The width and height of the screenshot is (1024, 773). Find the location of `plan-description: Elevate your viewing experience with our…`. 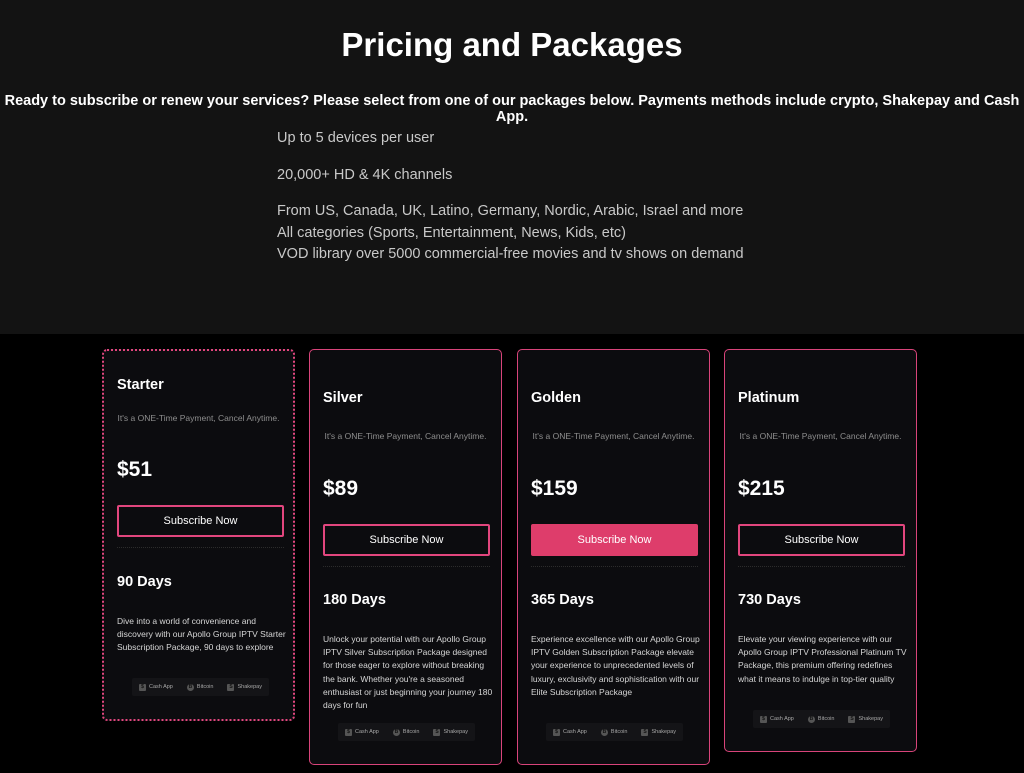

plan-description: Elevate your viewing experience with our… is located at coordinates (822, 659).